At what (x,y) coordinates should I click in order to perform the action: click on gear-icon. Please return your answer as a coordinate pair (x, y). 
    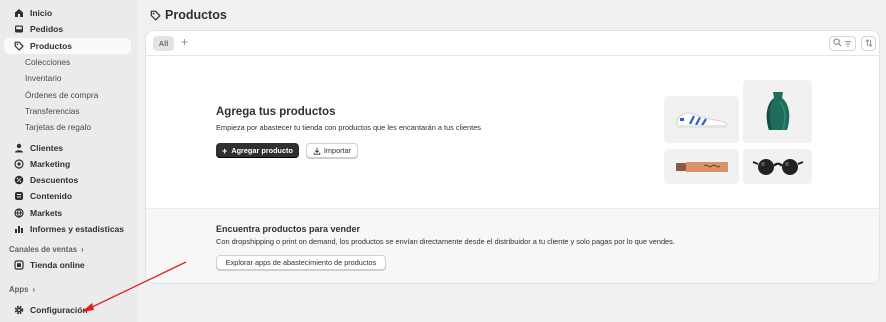
    Looking at the image, I should click on (18, 309).